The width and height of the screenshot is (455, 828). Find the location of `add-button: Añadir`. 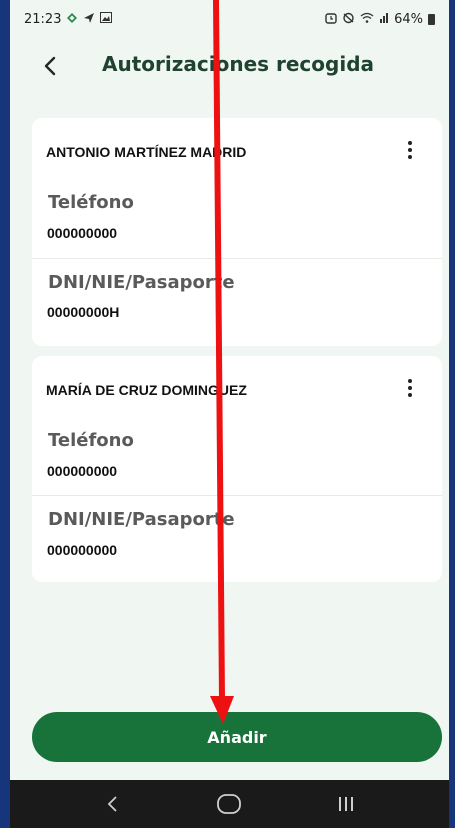

add-button: Añadir is located at coordinates (237, 737).